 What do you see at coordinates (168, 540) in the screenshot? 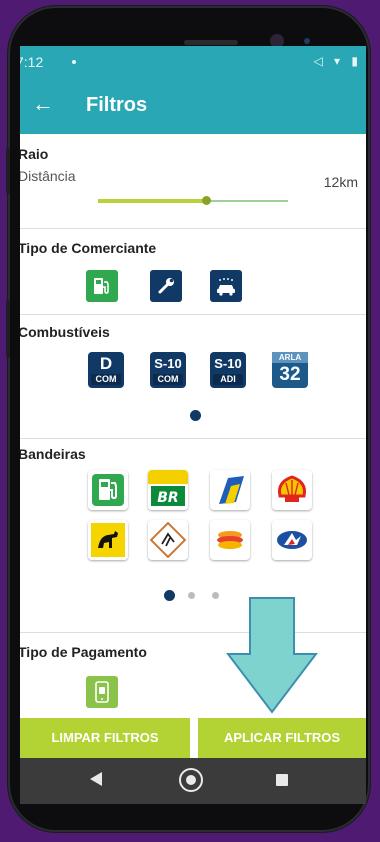
I see `alesat-logo` at bounding box center [168, 540].